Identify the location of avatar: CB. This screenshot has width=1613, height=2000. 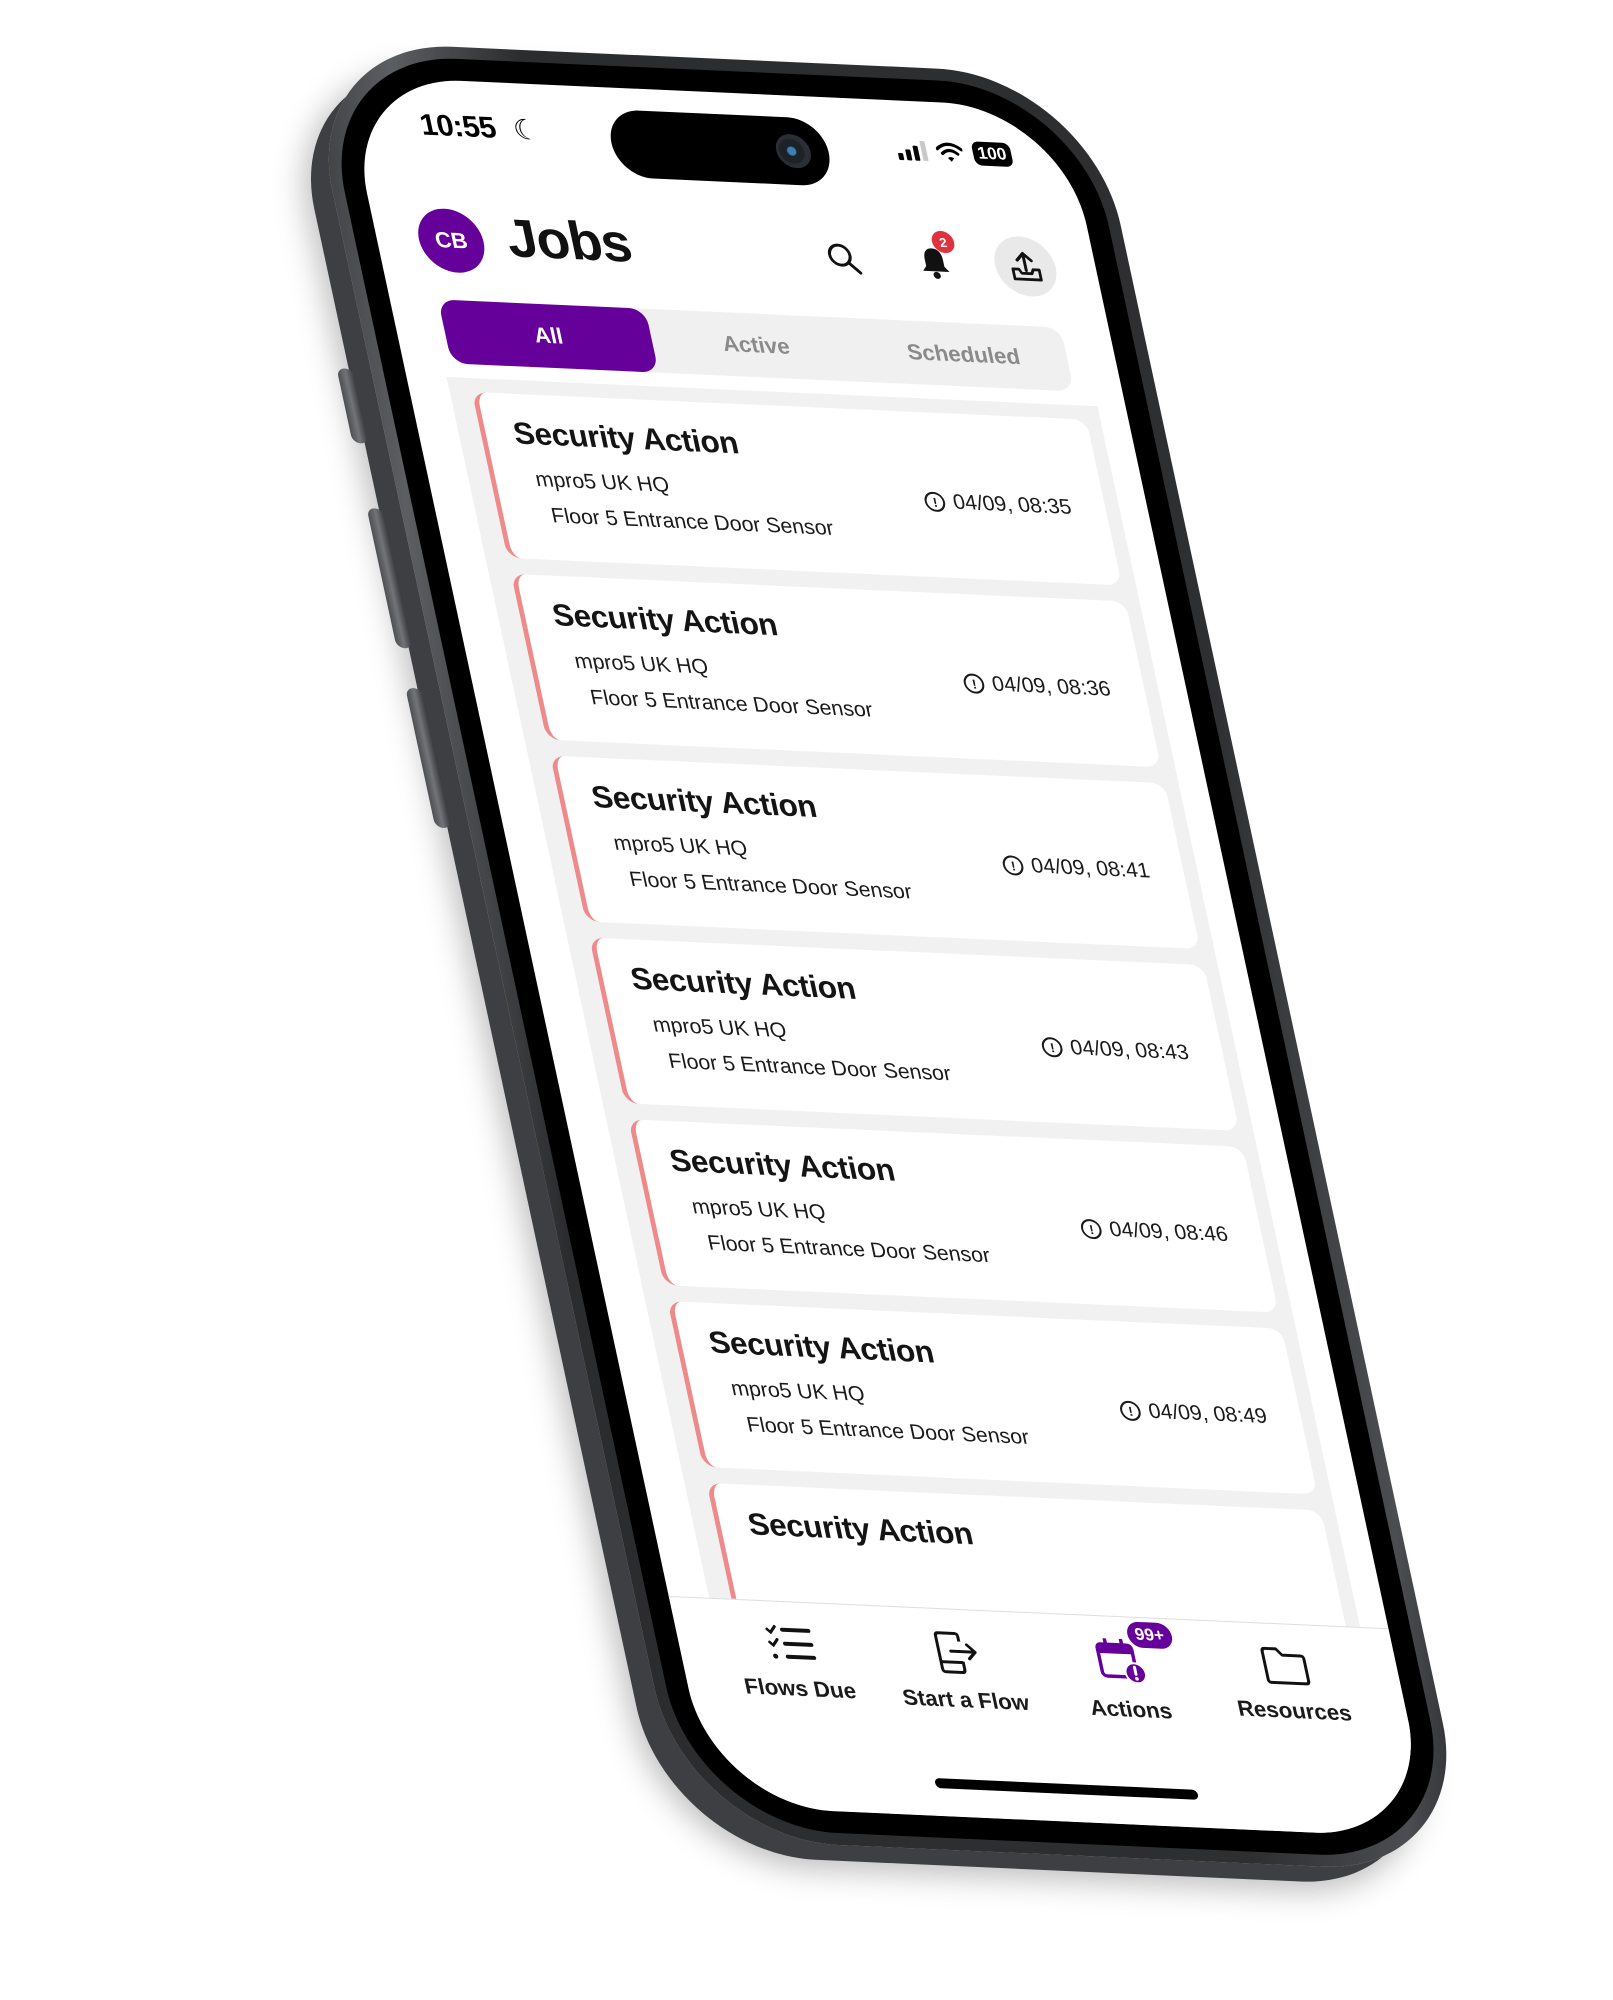
(451, 241).